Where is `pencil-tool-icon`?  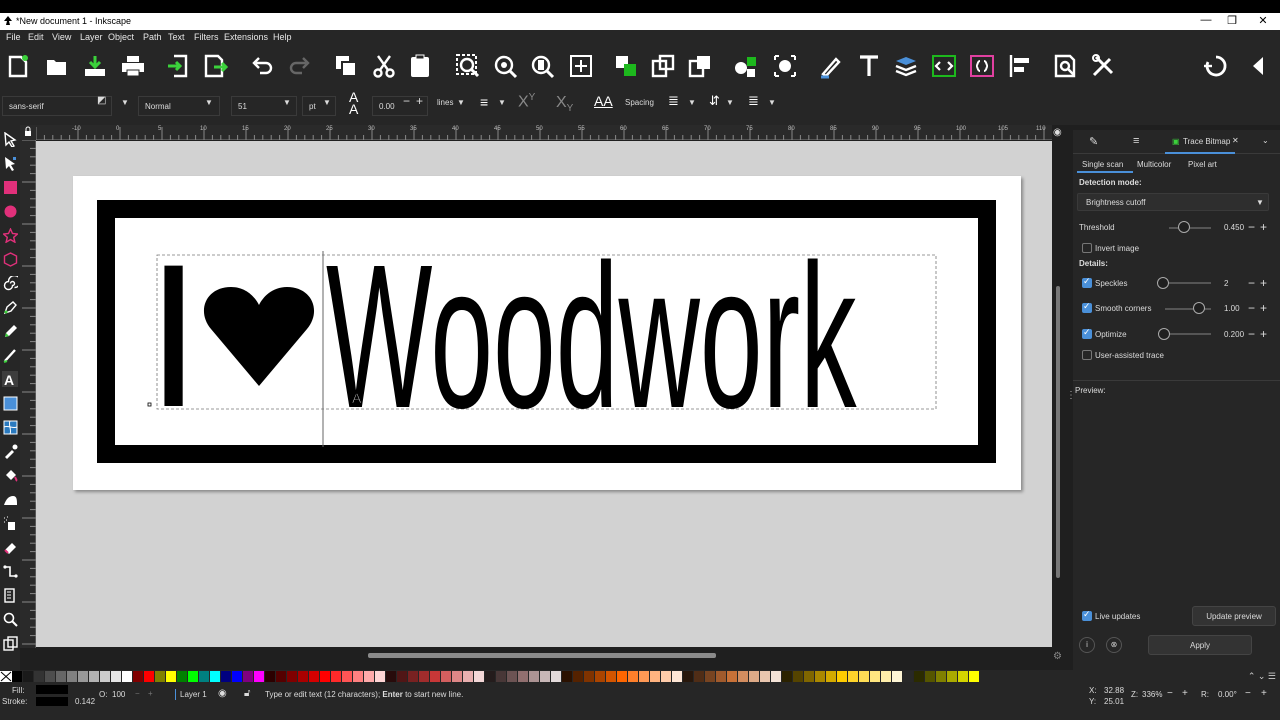
pencil-tool-icon is located at coordinates (10, 331).